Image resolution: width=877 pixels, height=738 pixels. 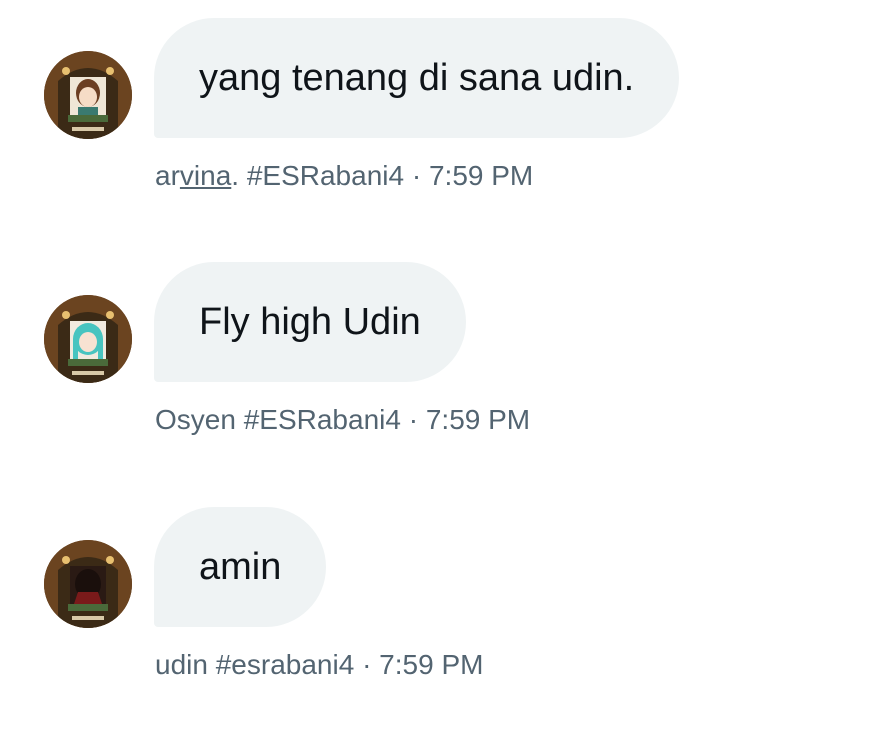 I want to click on sender-name: arvina., so click(x=197, y=175).